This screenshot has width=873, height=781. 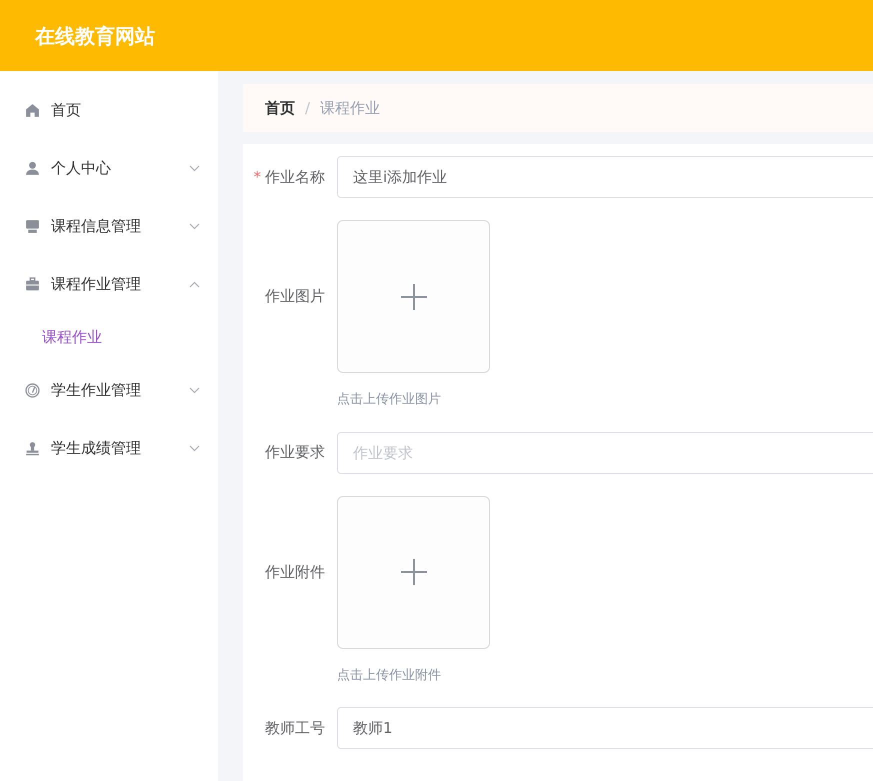 I want to click on breadcrumb-link: 首页, so click(x=280, y=108).